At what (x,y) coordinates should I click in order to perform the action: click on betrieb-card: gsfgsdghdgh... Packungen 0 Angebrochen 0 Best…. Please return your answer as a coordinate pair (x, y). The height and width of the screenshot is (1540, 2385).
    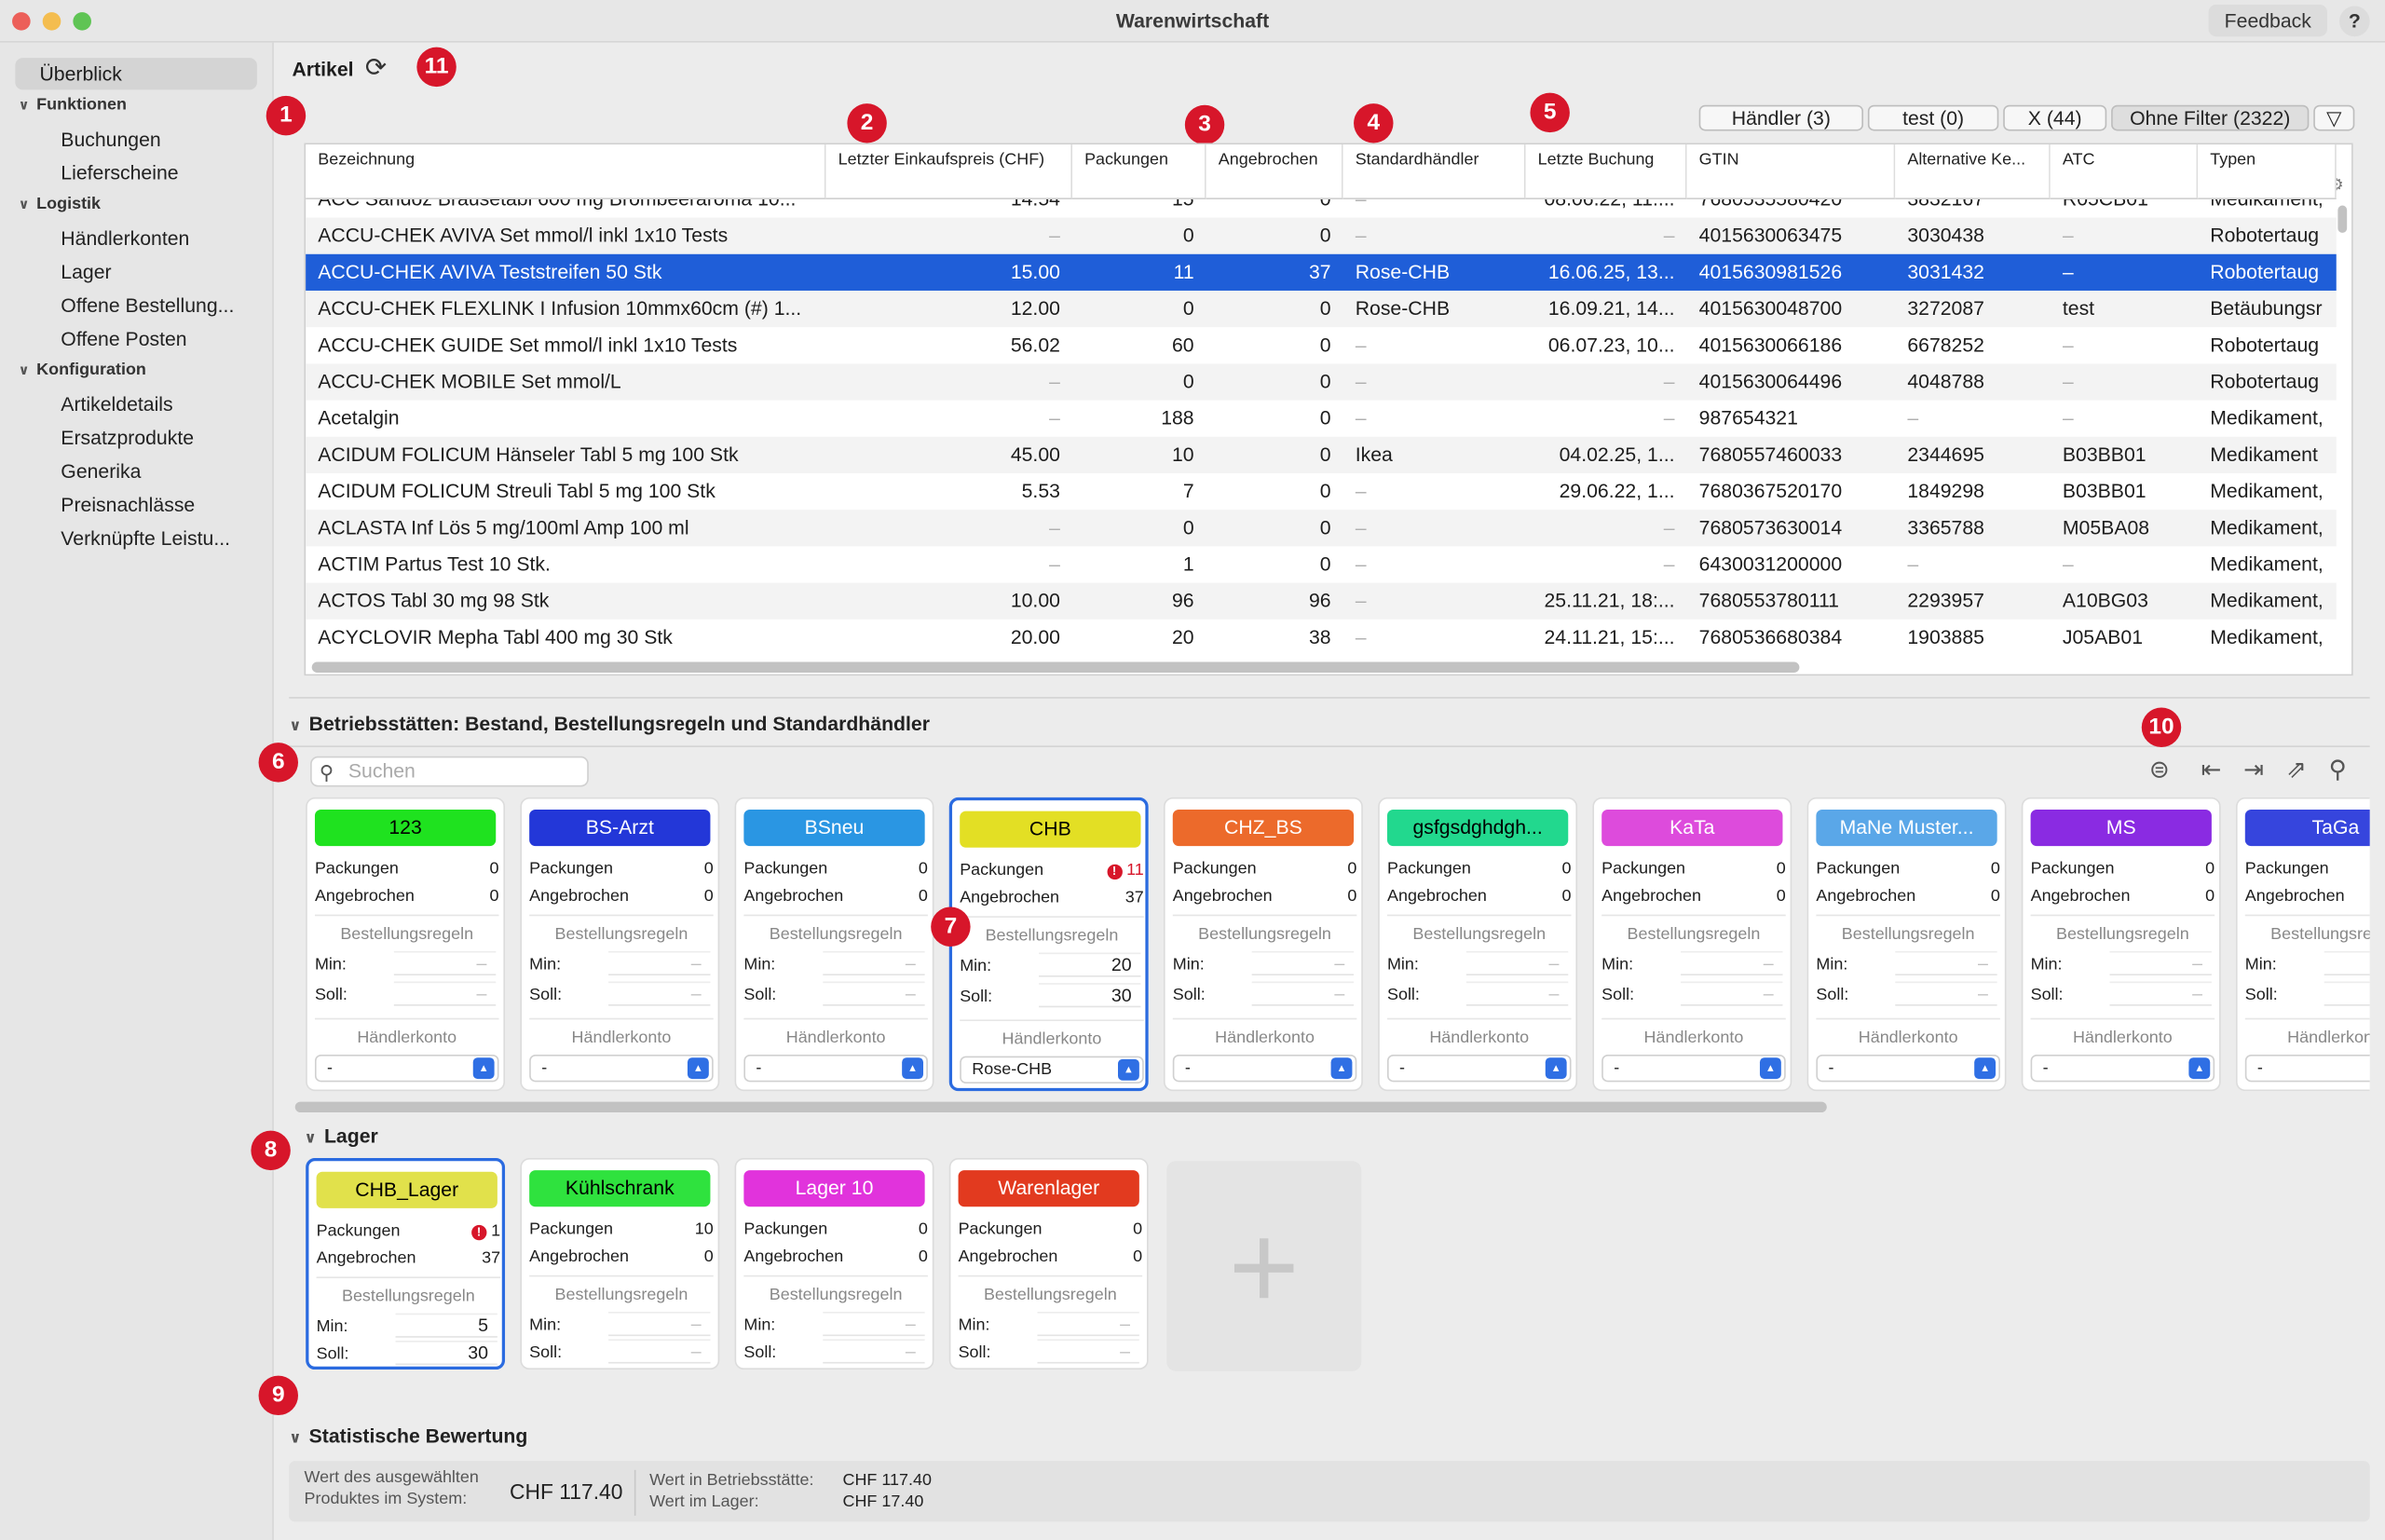
    Looking at the image, I should click on (1478, 944).